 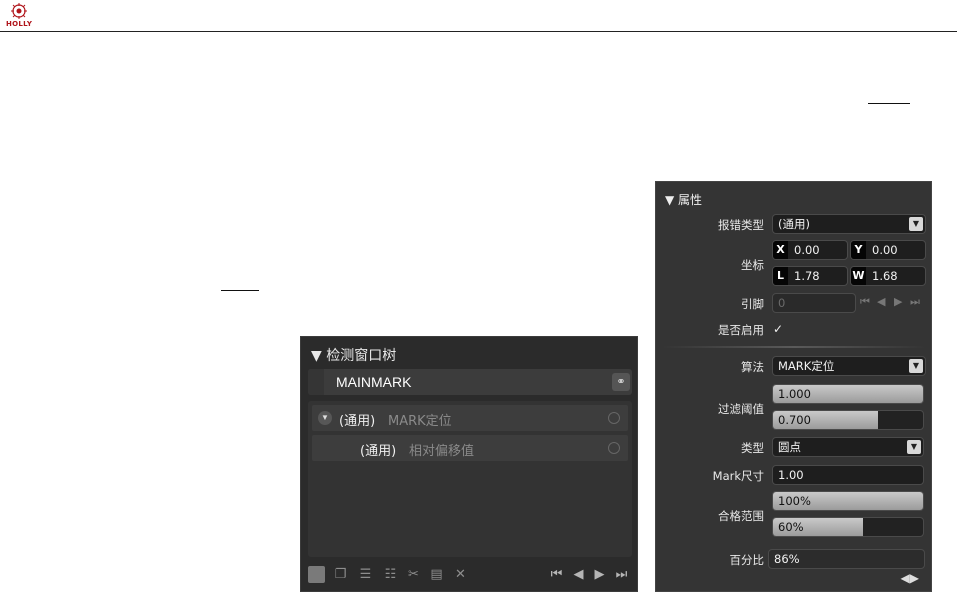 I want to click on filter-threshold-slider-2: 0.700, so click(x=848, y=420).